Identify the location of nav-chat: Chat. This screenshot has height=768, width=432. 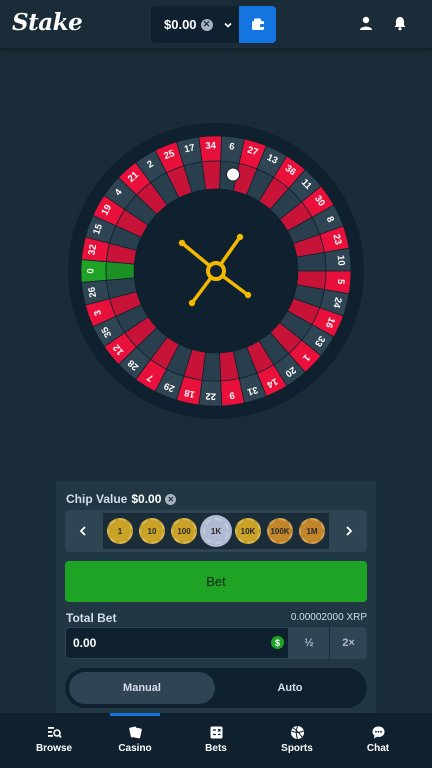
(378, 739).